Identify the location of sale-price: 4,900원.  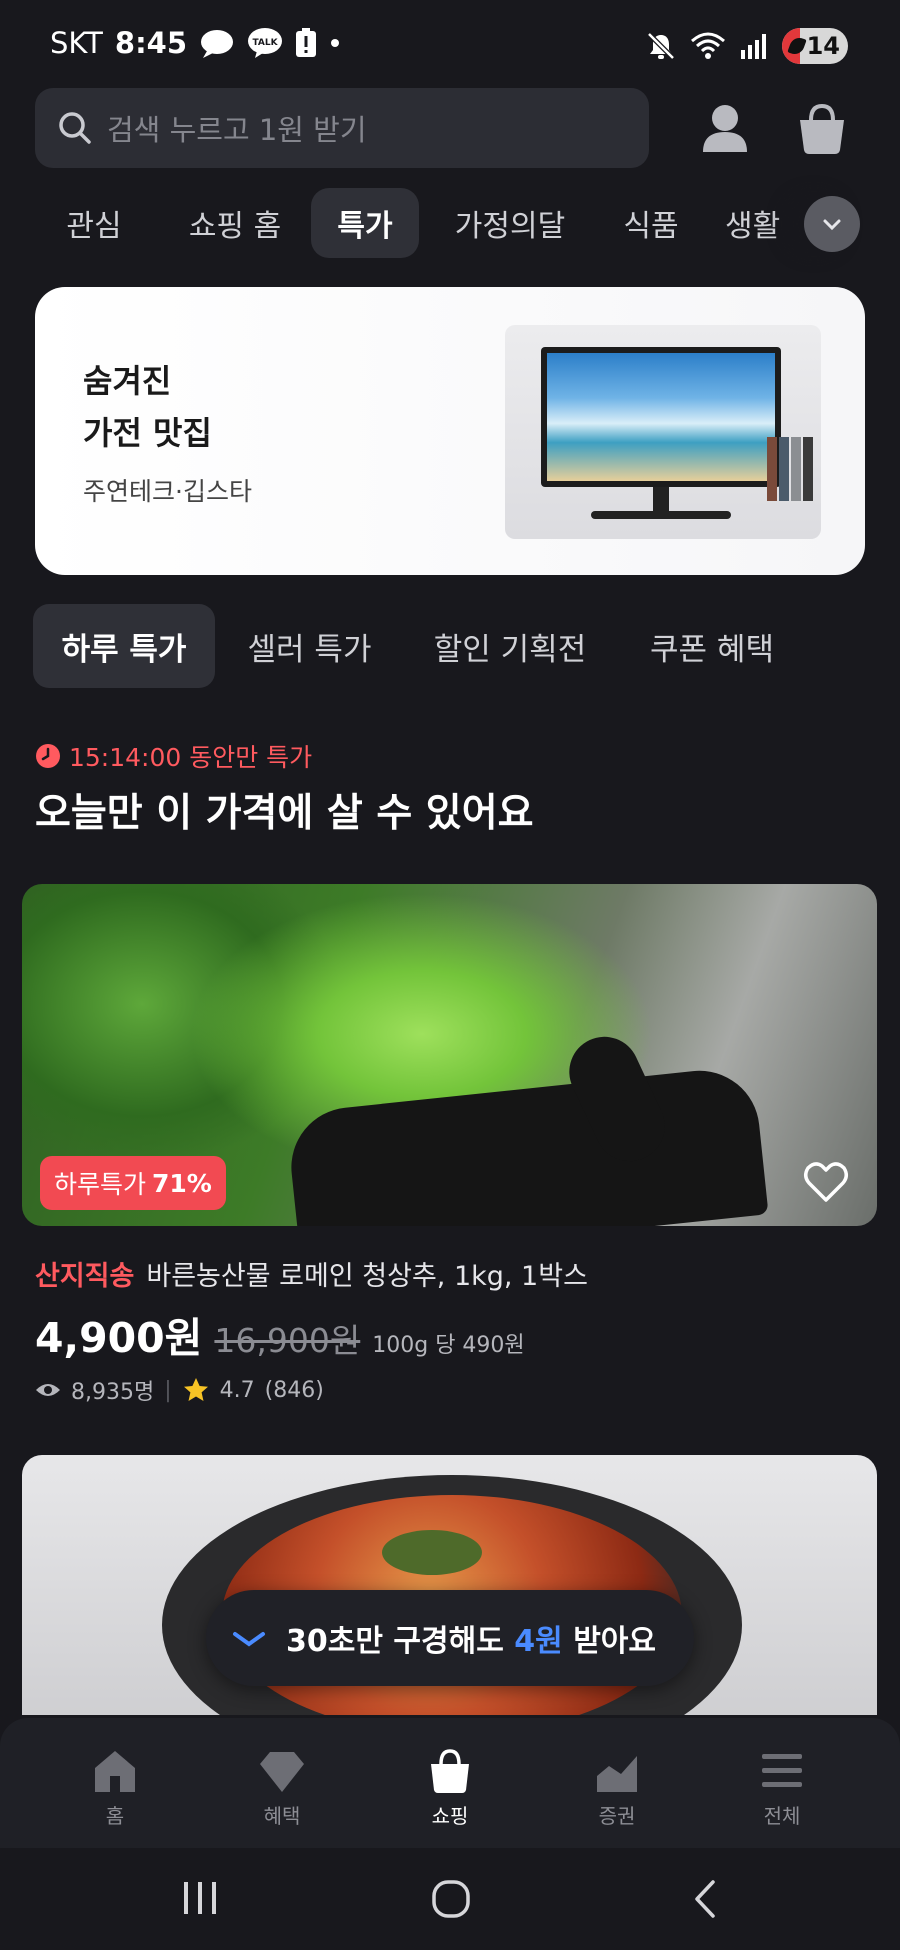
(119, 1338).